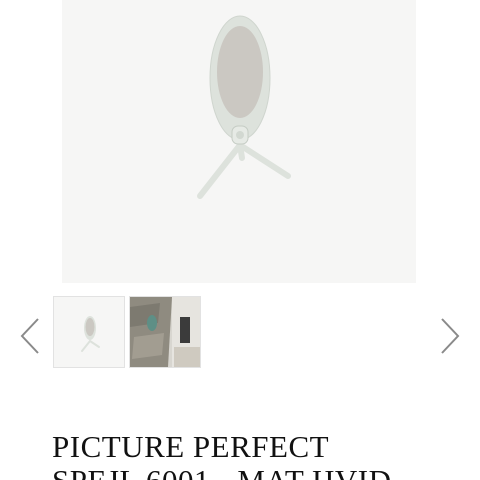 The height and width of the screenshot is (480, 480). What do you see at coordinates (262, 472) in the screenshot?
I see `product-title-line-2: SPEJL 6001 - MAT HVID` at bounding box center [262, 472].